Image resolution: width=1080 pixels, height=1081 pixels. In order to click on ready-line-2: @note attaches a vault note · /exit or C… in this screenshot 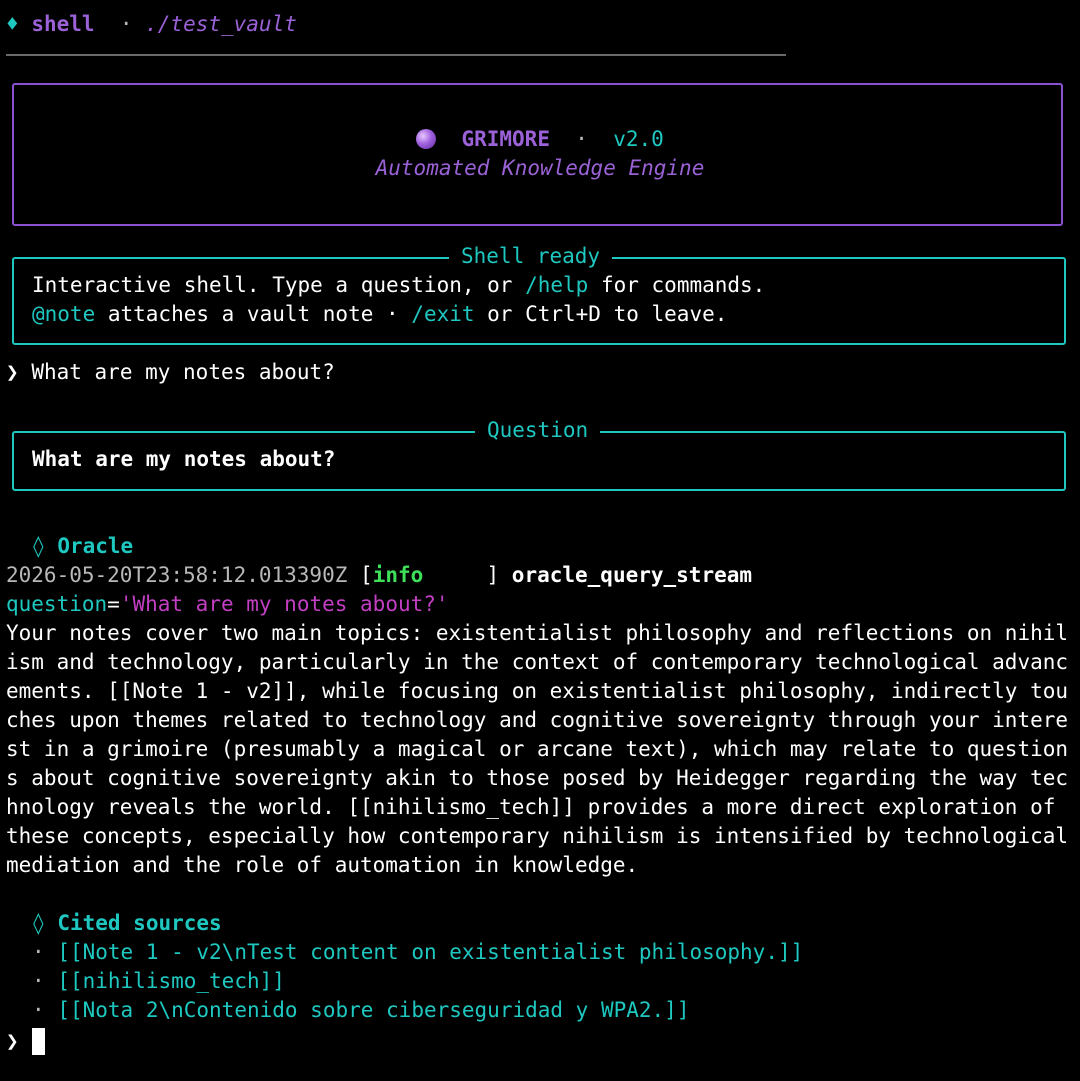, I will do `click(379, 314)`.